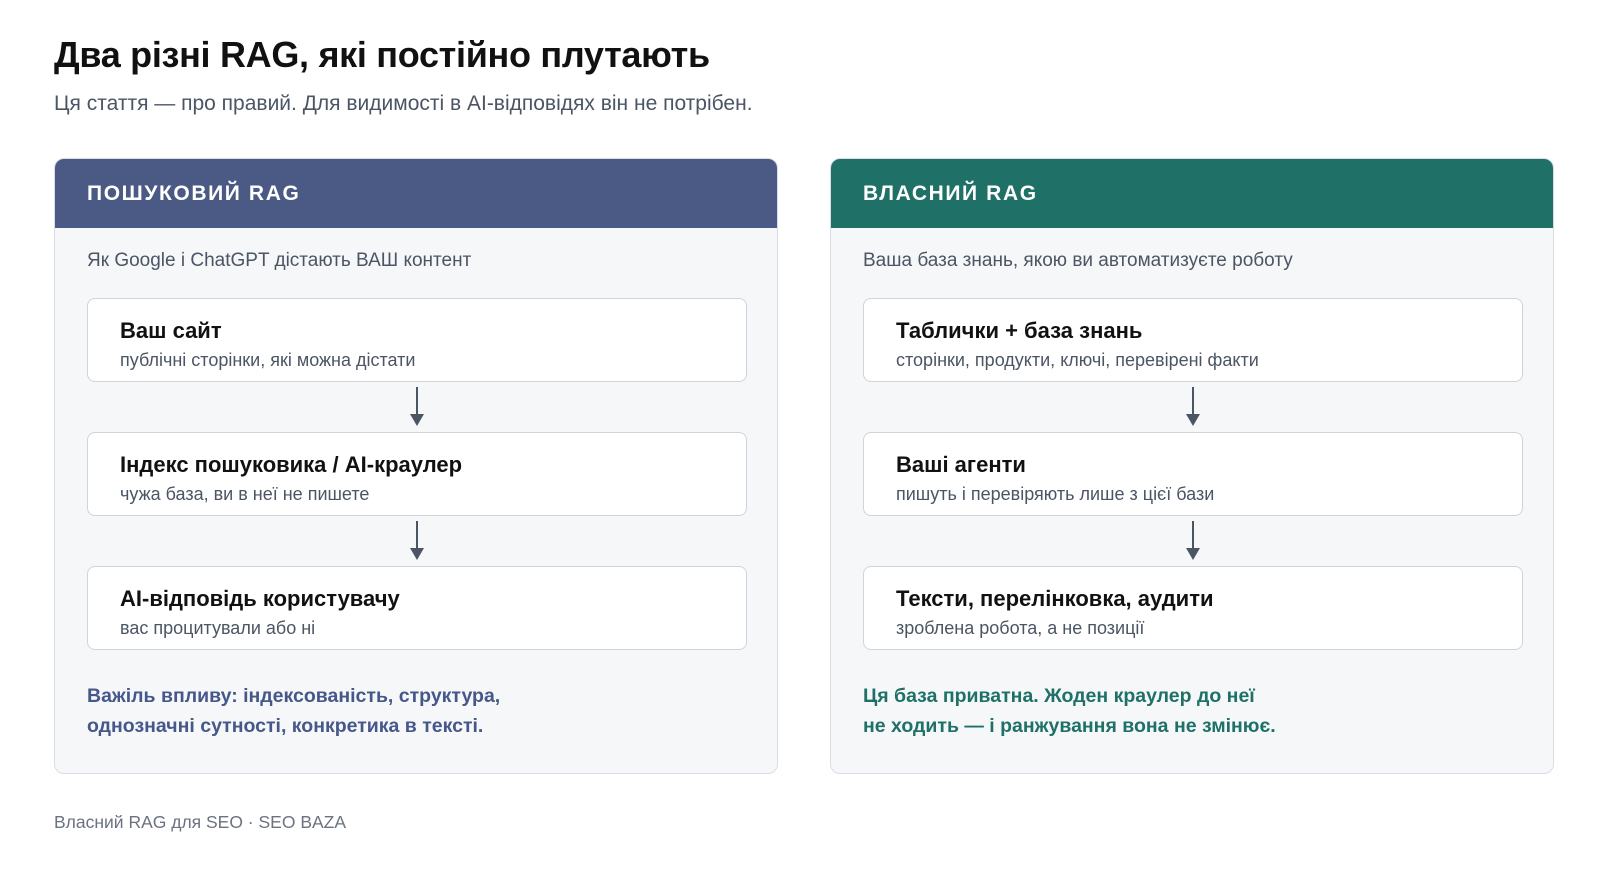 The height and width of the screenshot is (880, 1600). What do you see at coordinates (1192, 193) in the screenshot?
I see `panel-header: ВЛАСНИЙ RAG` at bounding box center [1192, 193].